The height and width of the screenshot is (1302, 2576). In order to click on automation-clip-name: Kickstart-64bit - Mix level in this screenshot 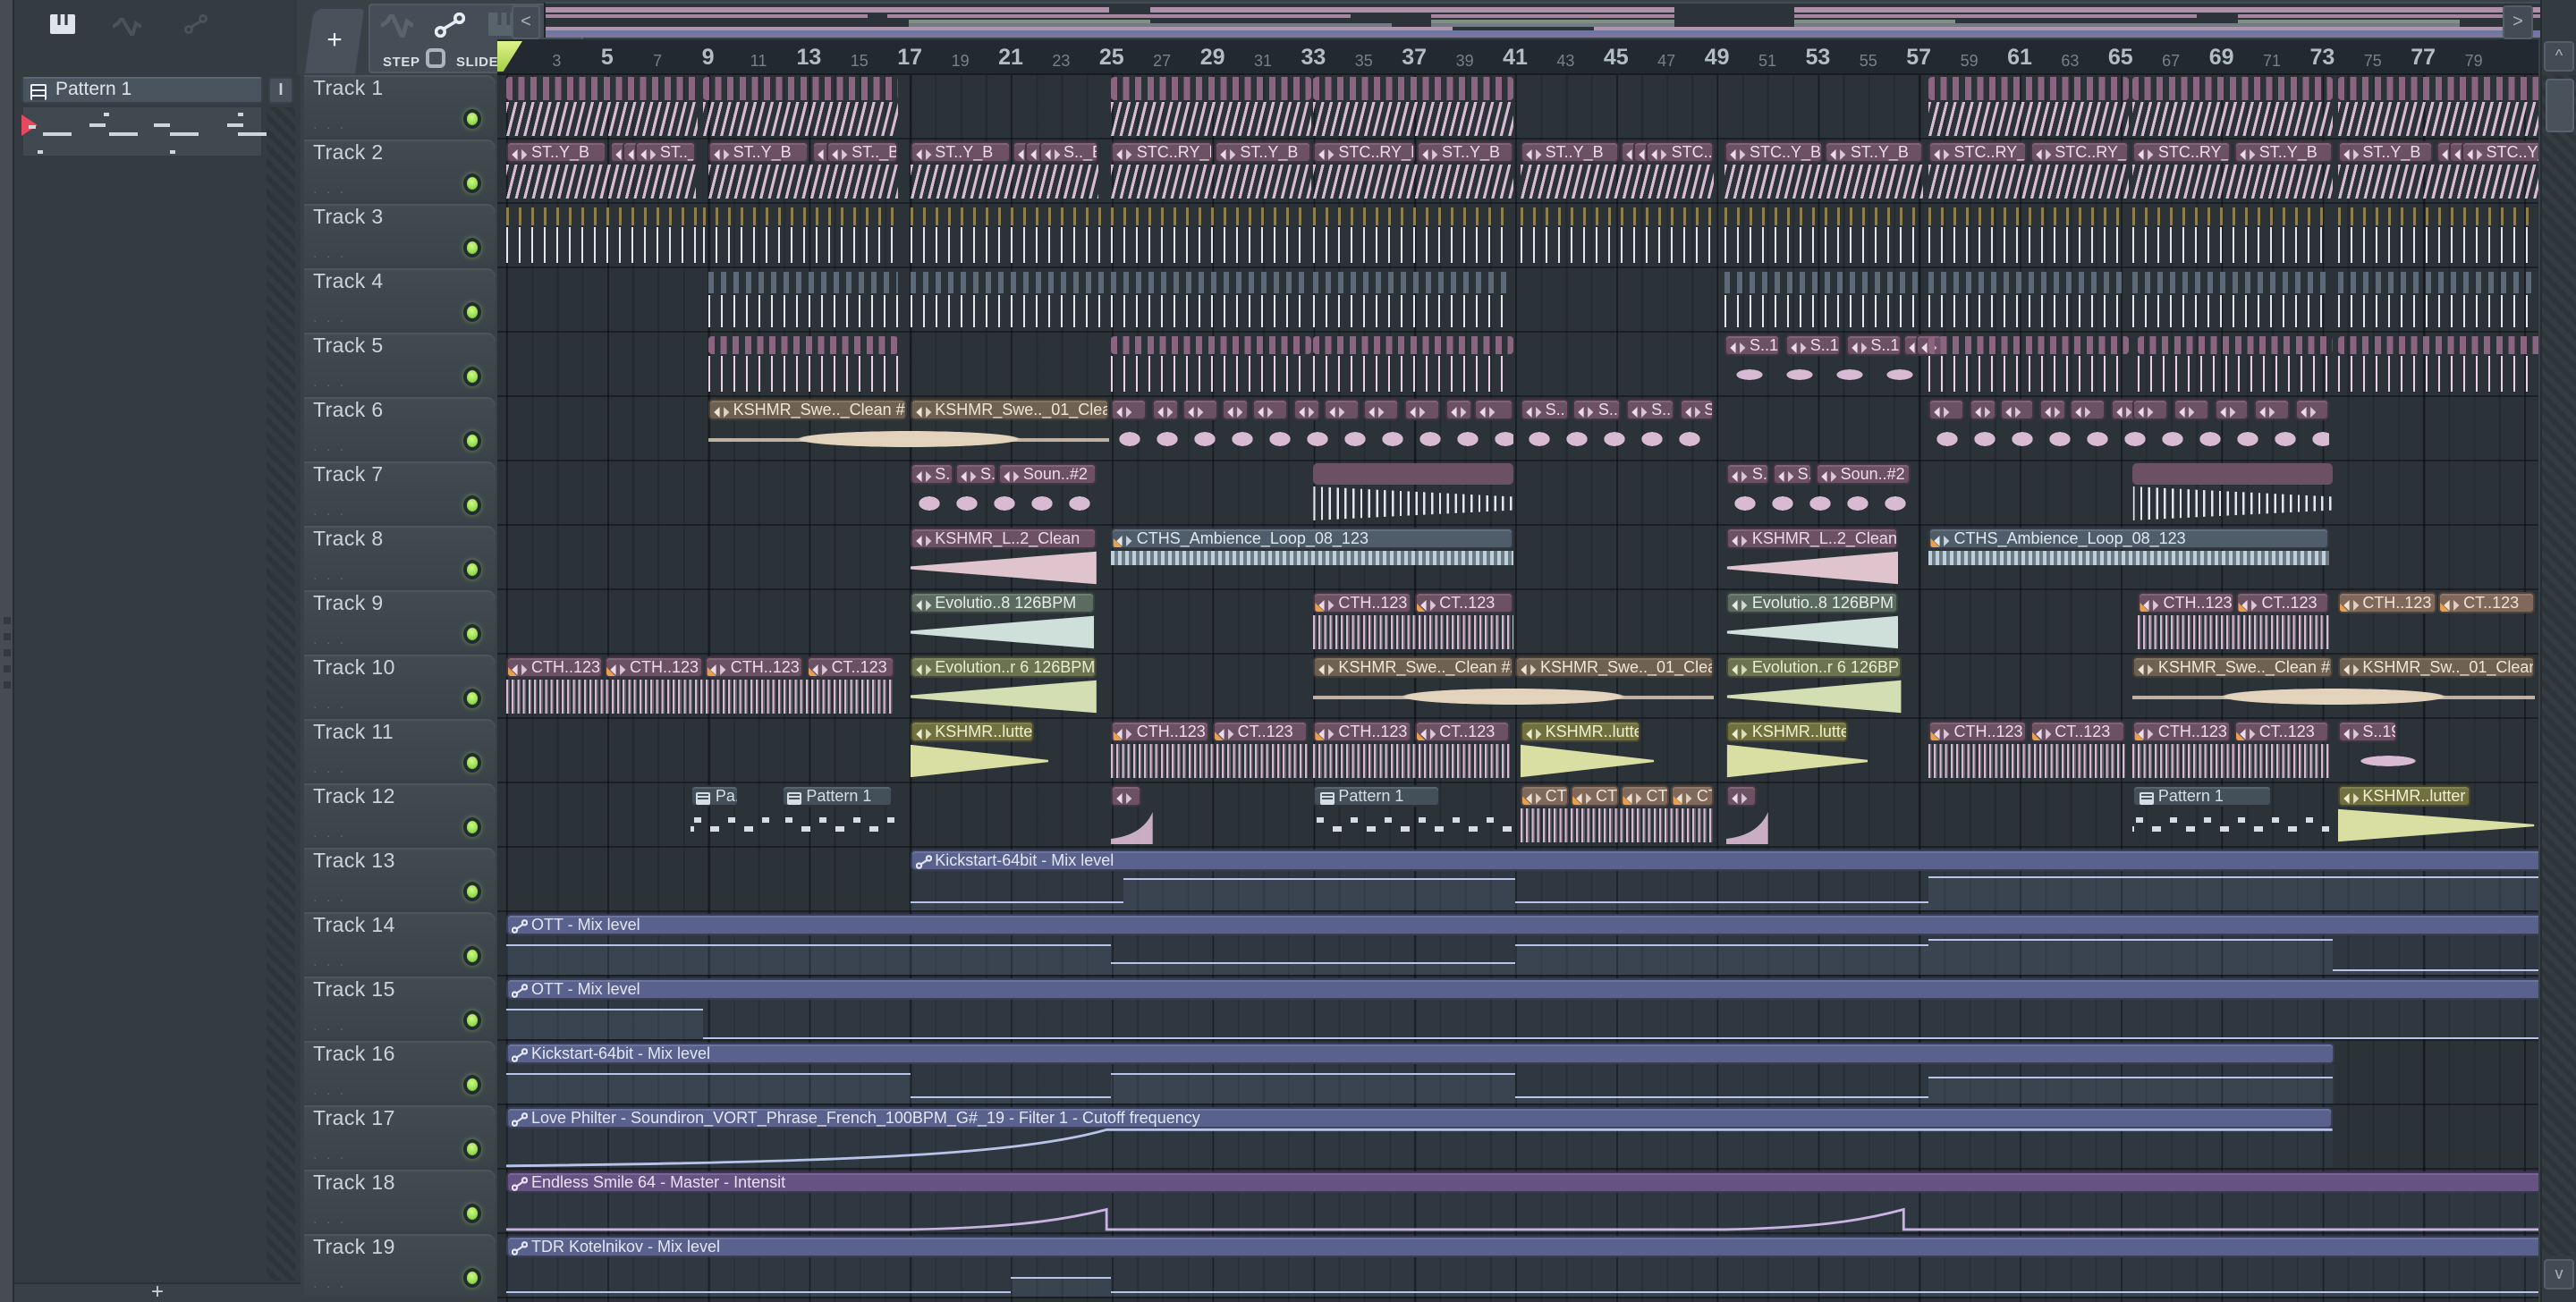, I will do `click(1724, 859)`.